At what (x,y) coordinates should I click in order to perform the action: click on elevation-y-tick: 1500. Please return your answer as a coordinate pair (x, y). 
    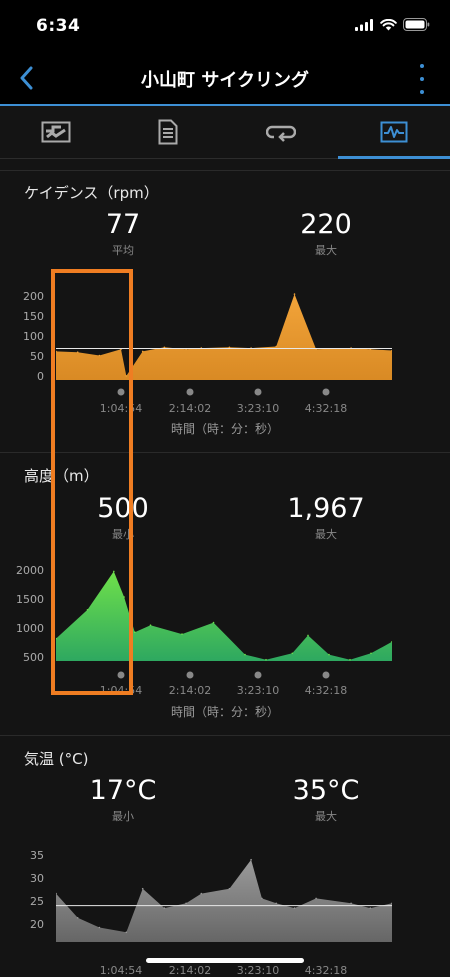
    Looking at the image, I should click on (30, 599).